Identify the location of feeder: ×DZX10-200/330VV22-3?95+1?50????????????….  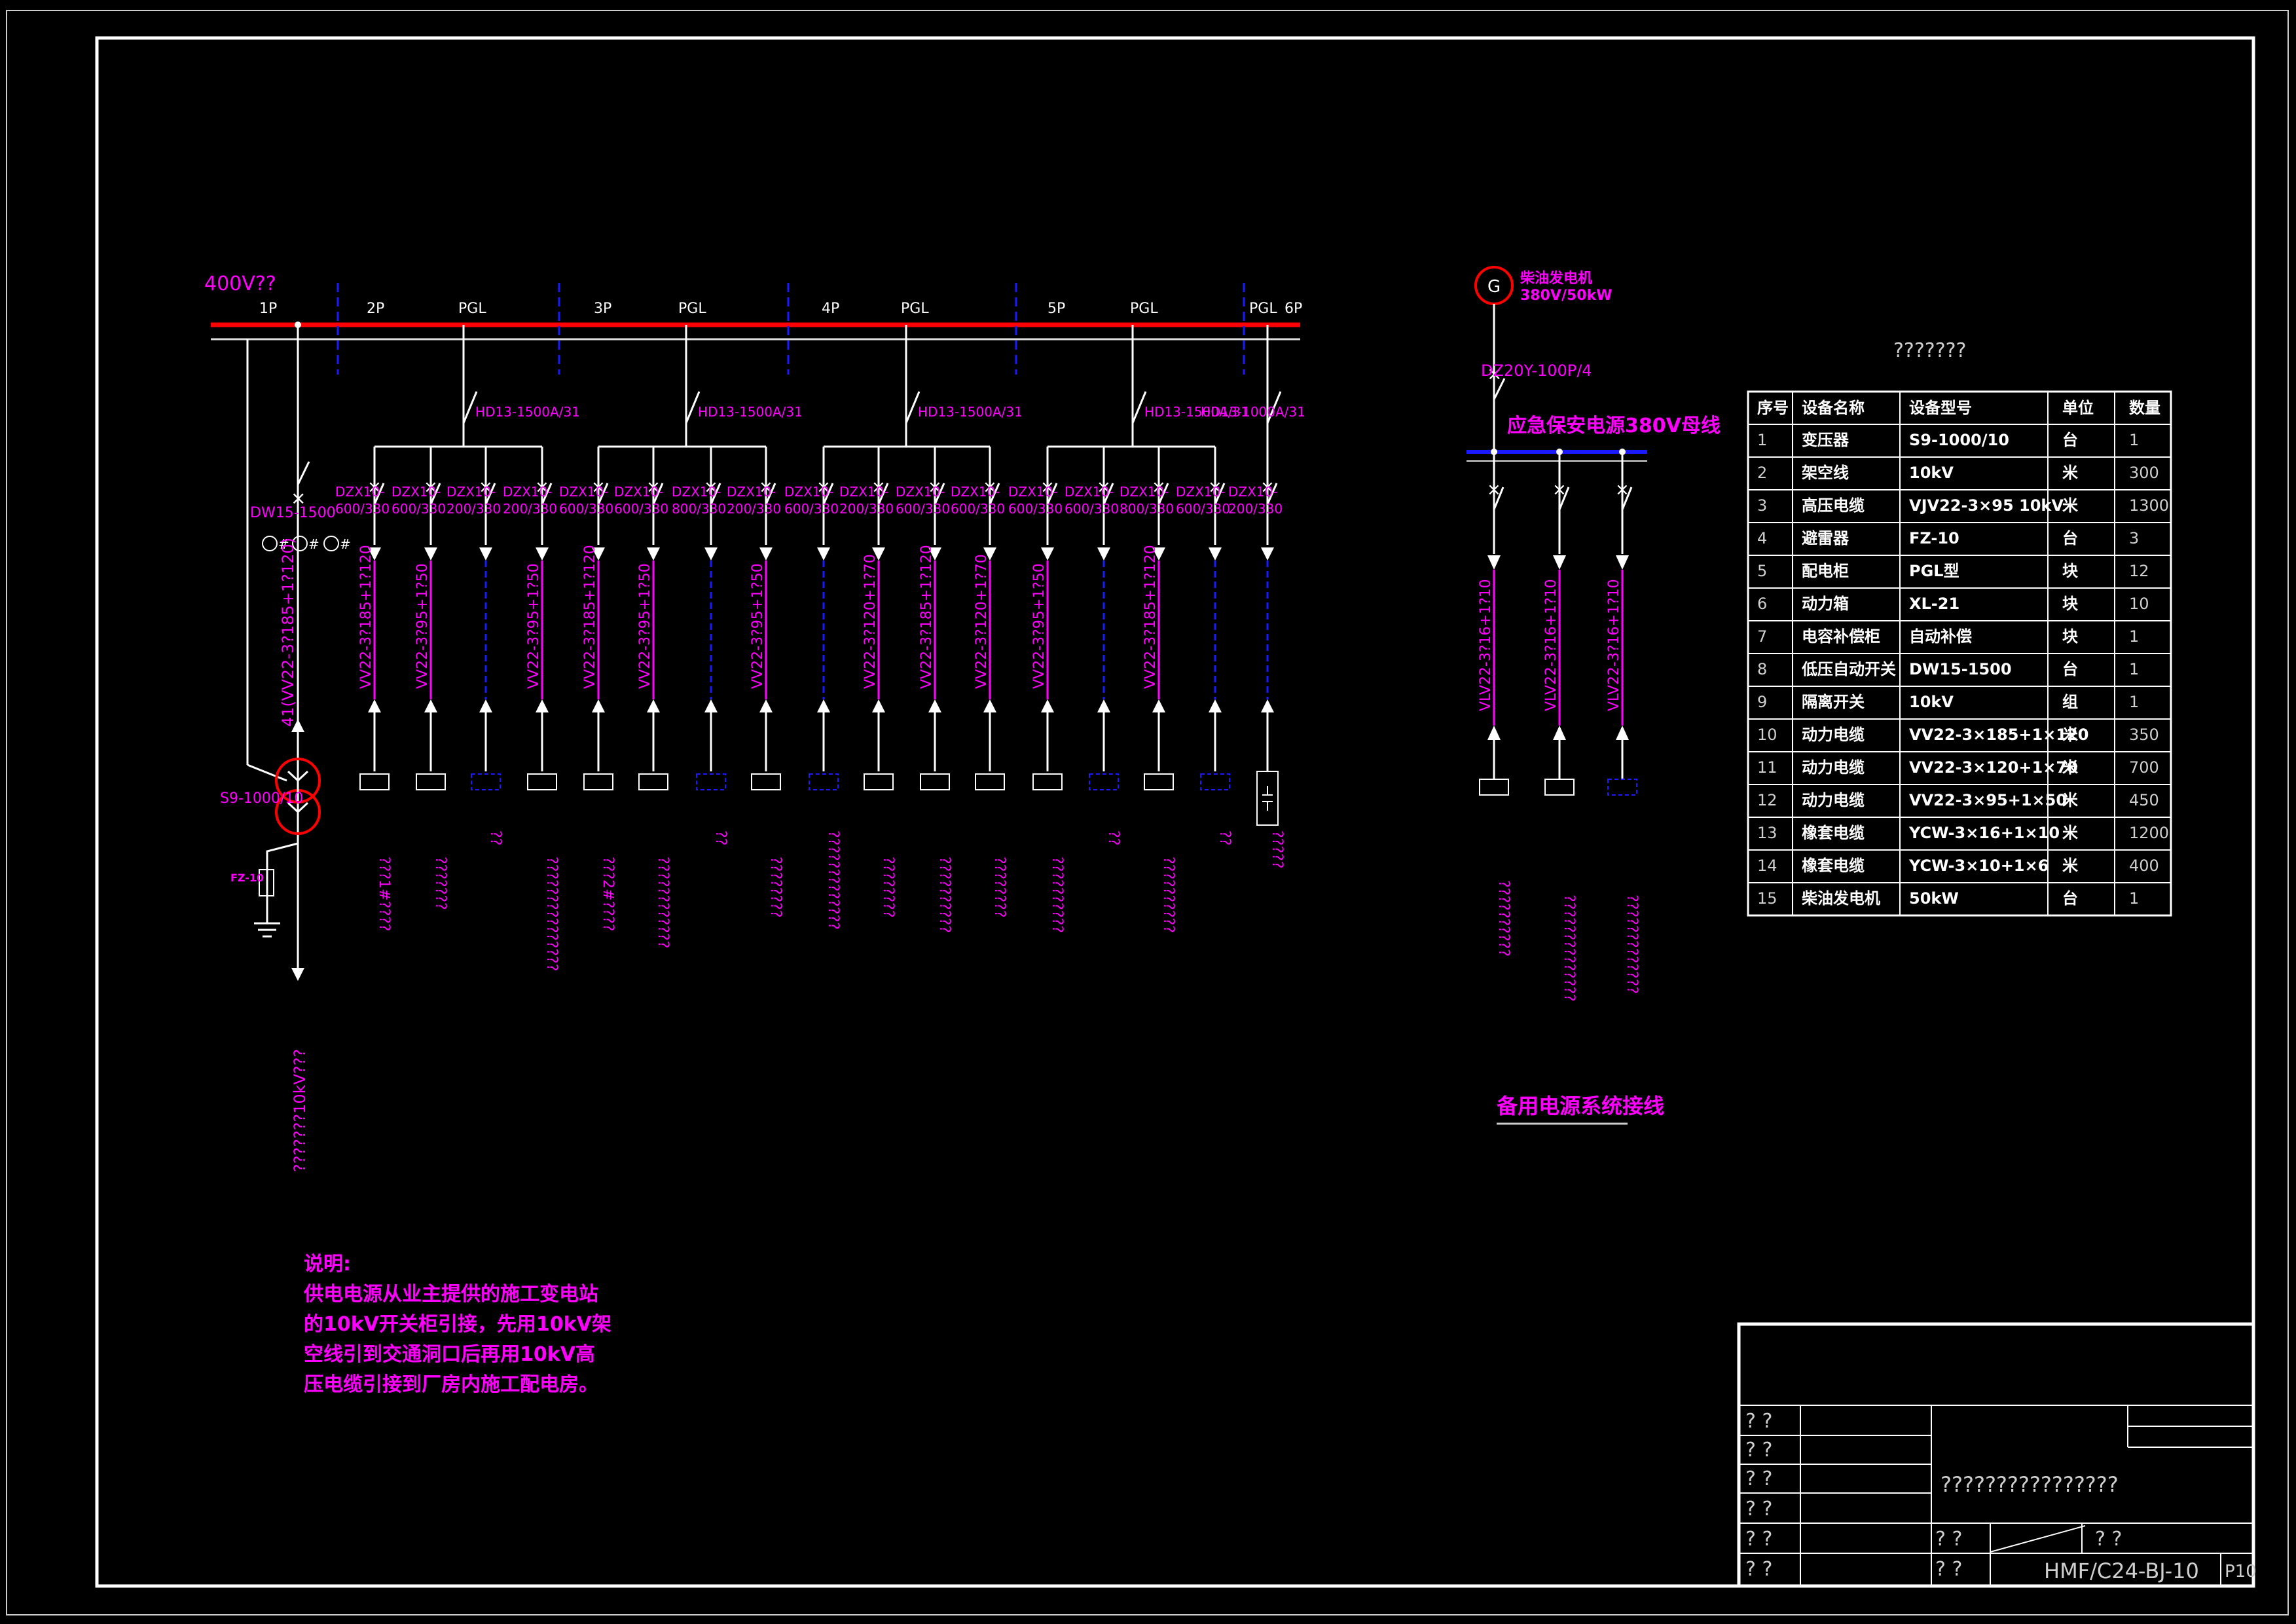
(531, 709).